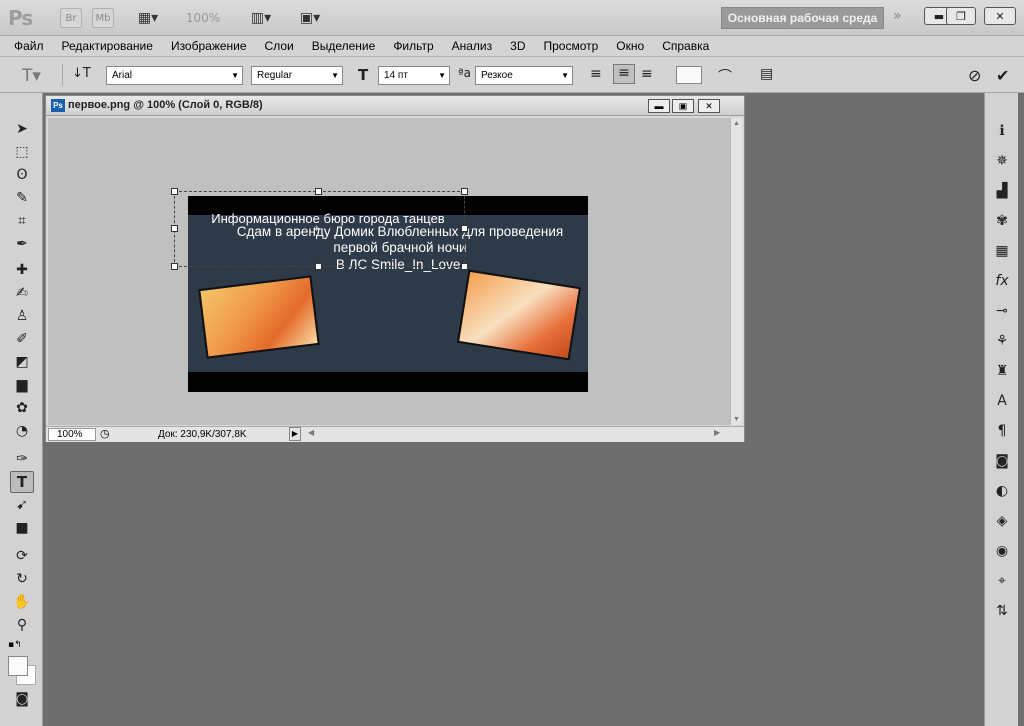  I want to click on adjustments-panel-icon: ⊸, so click(1002, 311).